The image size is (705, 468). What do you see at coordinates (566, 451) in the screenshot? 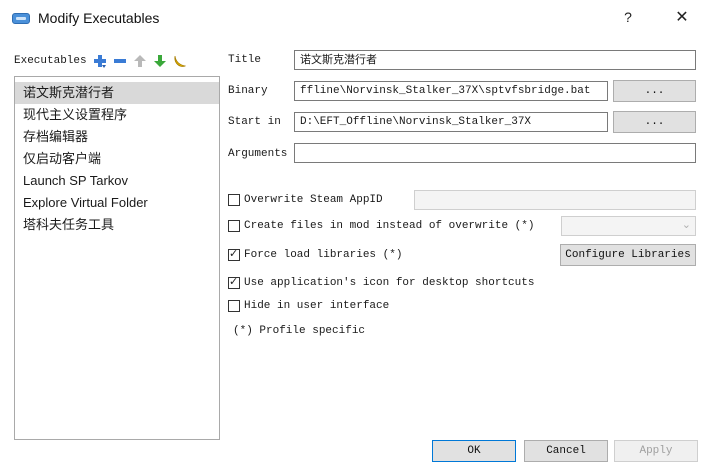
I see `cancel-button: Cancel` at bounding box center [566, 451].